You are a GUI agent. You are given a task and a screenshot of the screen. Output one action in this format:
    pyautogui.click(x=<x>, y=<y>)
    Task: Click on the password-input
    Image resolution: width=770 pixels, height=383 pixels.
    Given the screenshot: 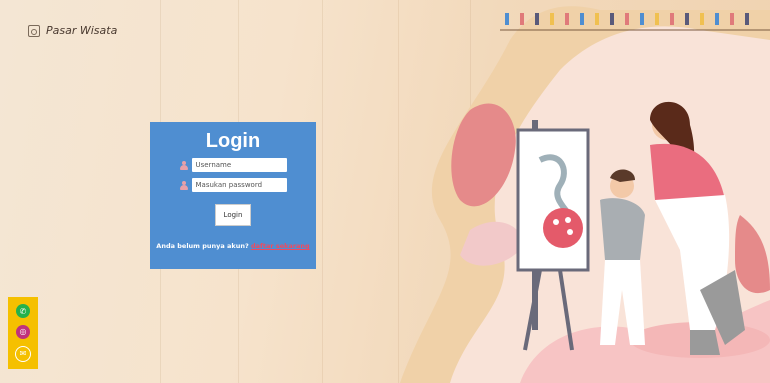 What is the action you would take?
    pyautogui.click(x=239, y=185)
    